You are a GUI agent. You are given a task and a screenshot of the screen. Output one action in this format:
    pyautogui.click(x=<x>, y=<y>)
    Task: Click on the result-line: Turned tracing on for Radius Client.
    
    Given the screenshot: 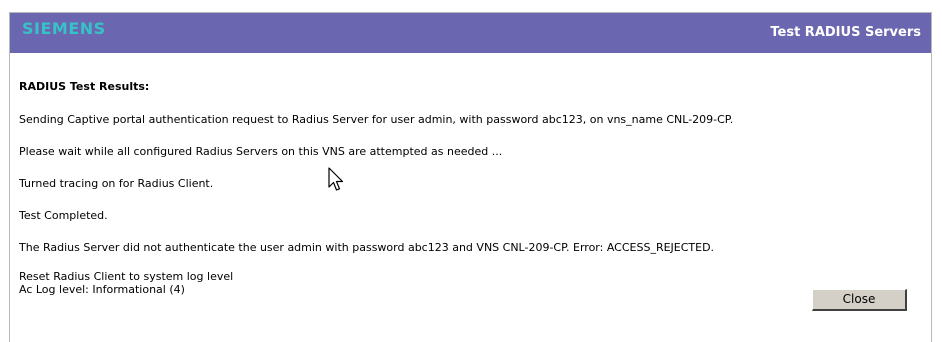 What is the action you would take?
    pyautogui.click(x=116, y=183)
    